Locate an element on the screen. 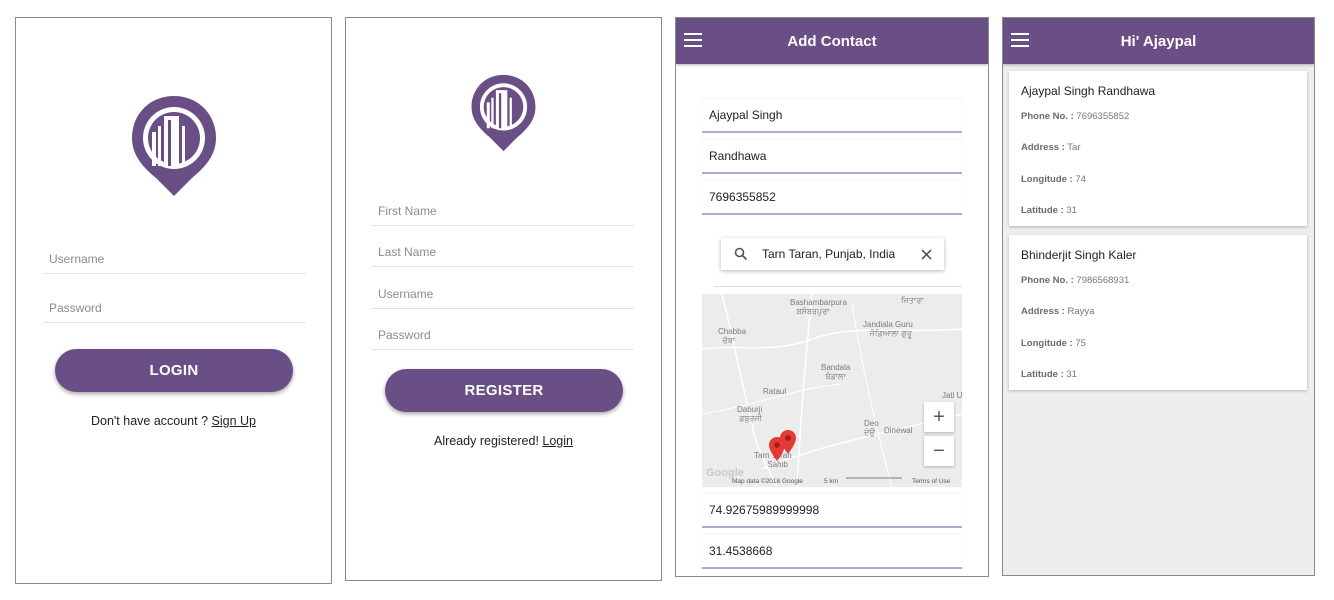  map-roads is located at coordinates (832, 390).